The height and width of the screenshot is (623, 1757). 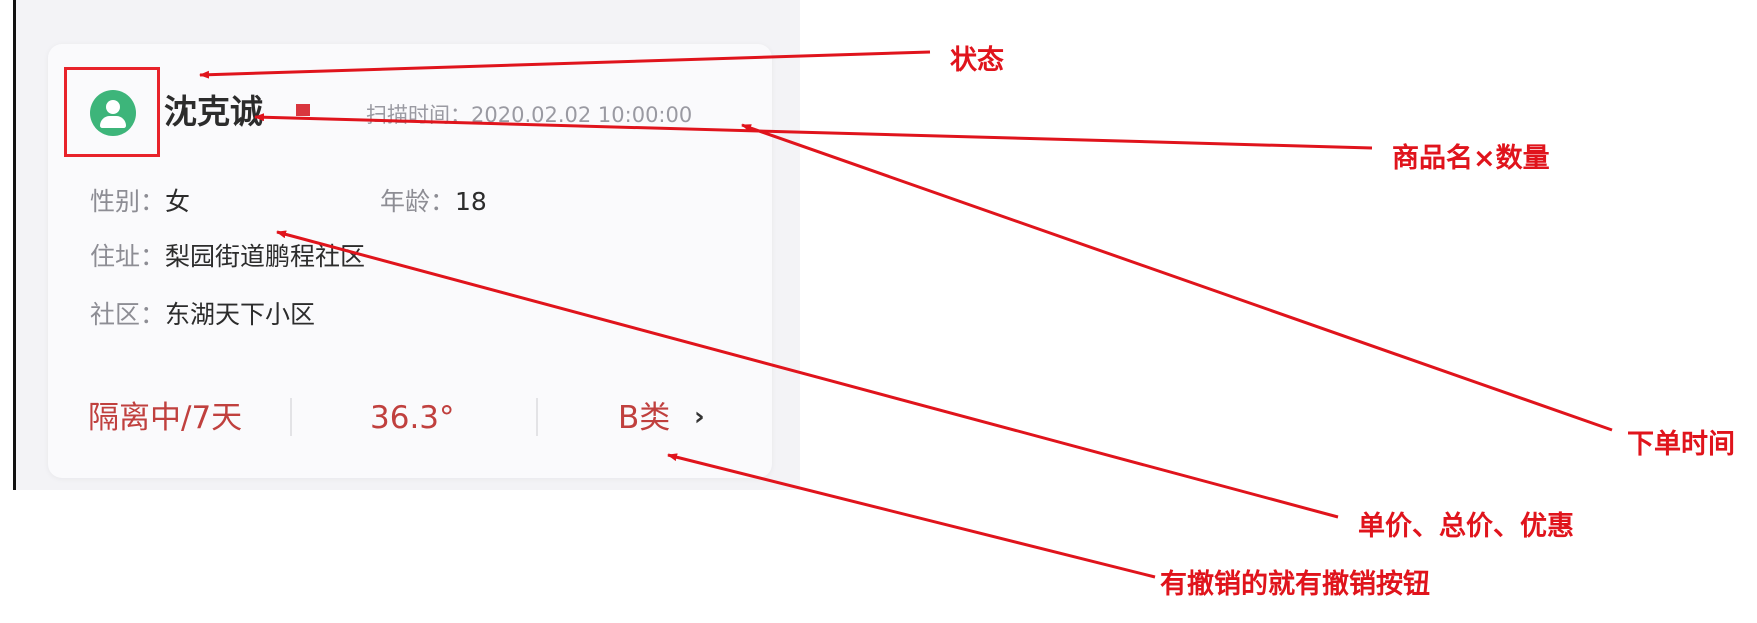 I want to click on annotation-product-qty: 商品名×数量, so click(x=1471, y=158).